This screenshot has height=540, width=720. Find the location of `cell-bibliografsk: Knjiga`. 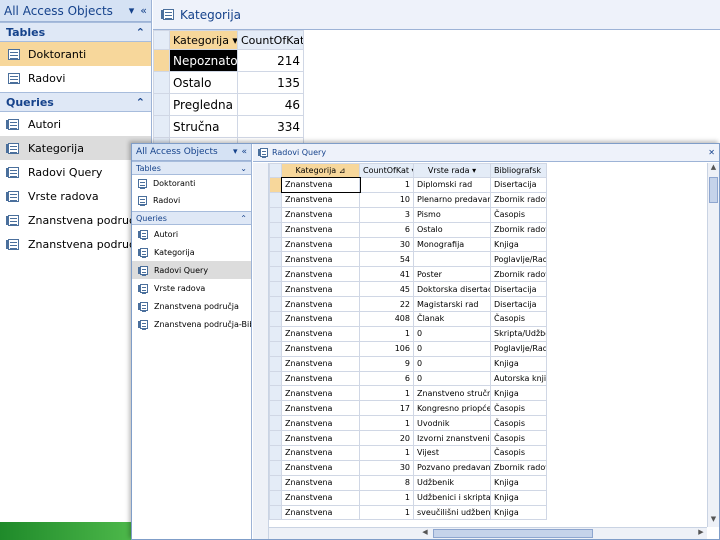

cell-bibliografsk: Knjiga is located at coordinates (518, 482).